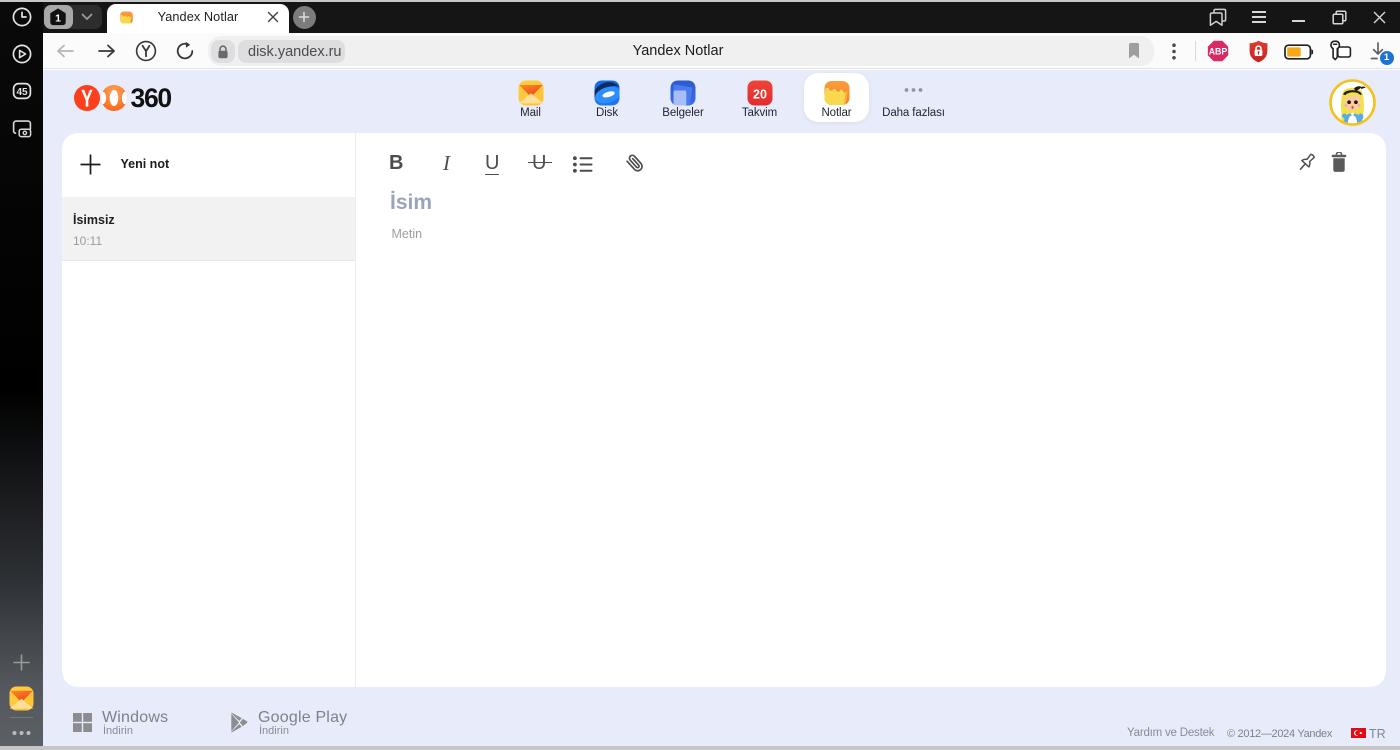  I want to click on svg-text: 20, so click(760, 94).